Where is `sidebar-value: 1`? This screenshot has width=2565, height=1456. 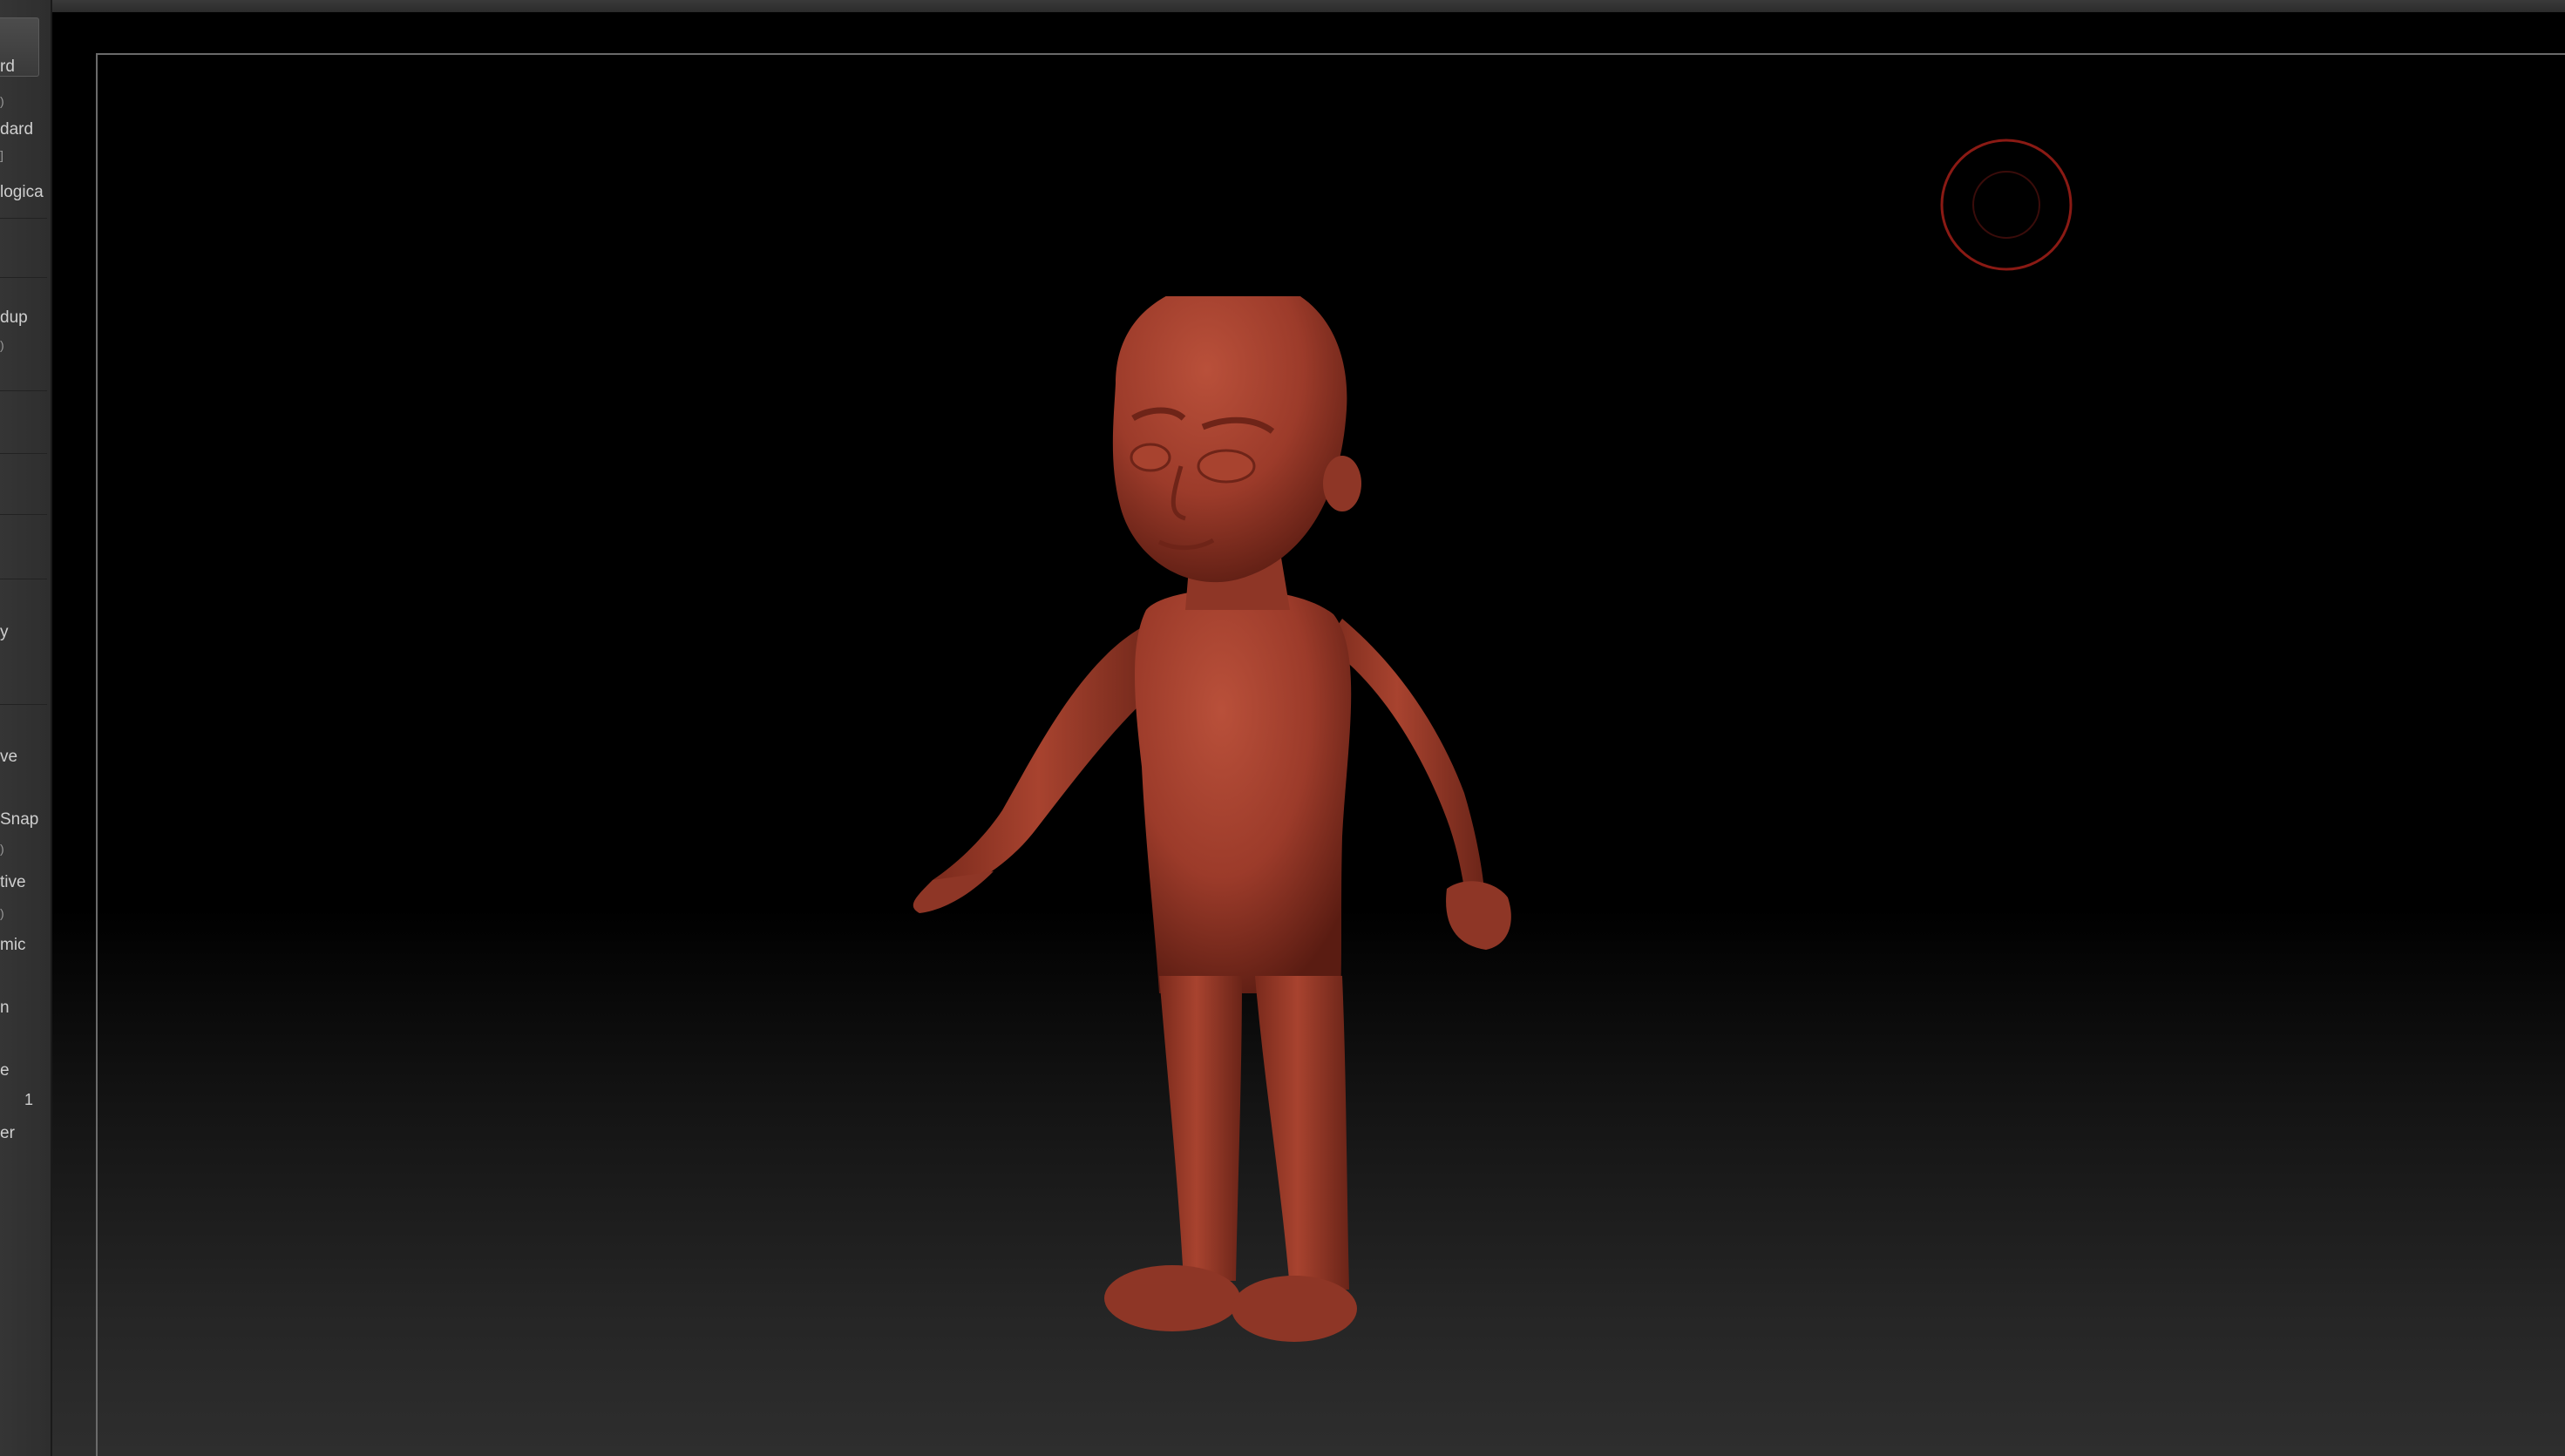 sidebar-value: 1 is located at coordinates (29, 1100).